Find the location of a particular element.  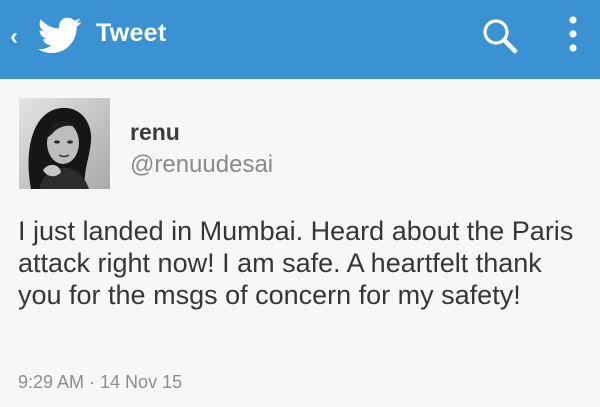

author-name: renu is located at coordinates (155, 132).